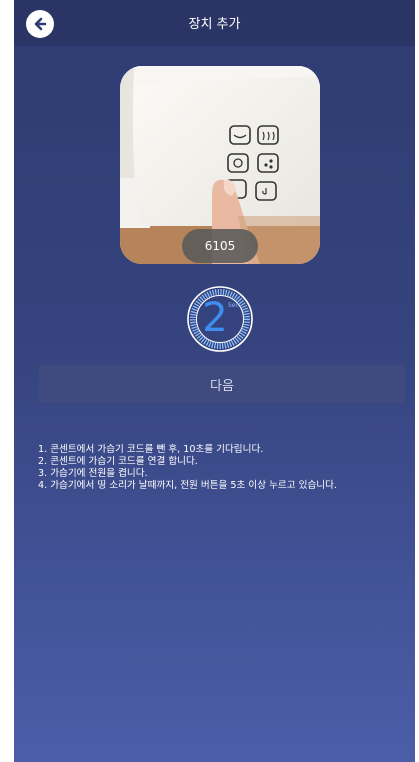  I want to click on timer-value: 2, so click(215, 318).